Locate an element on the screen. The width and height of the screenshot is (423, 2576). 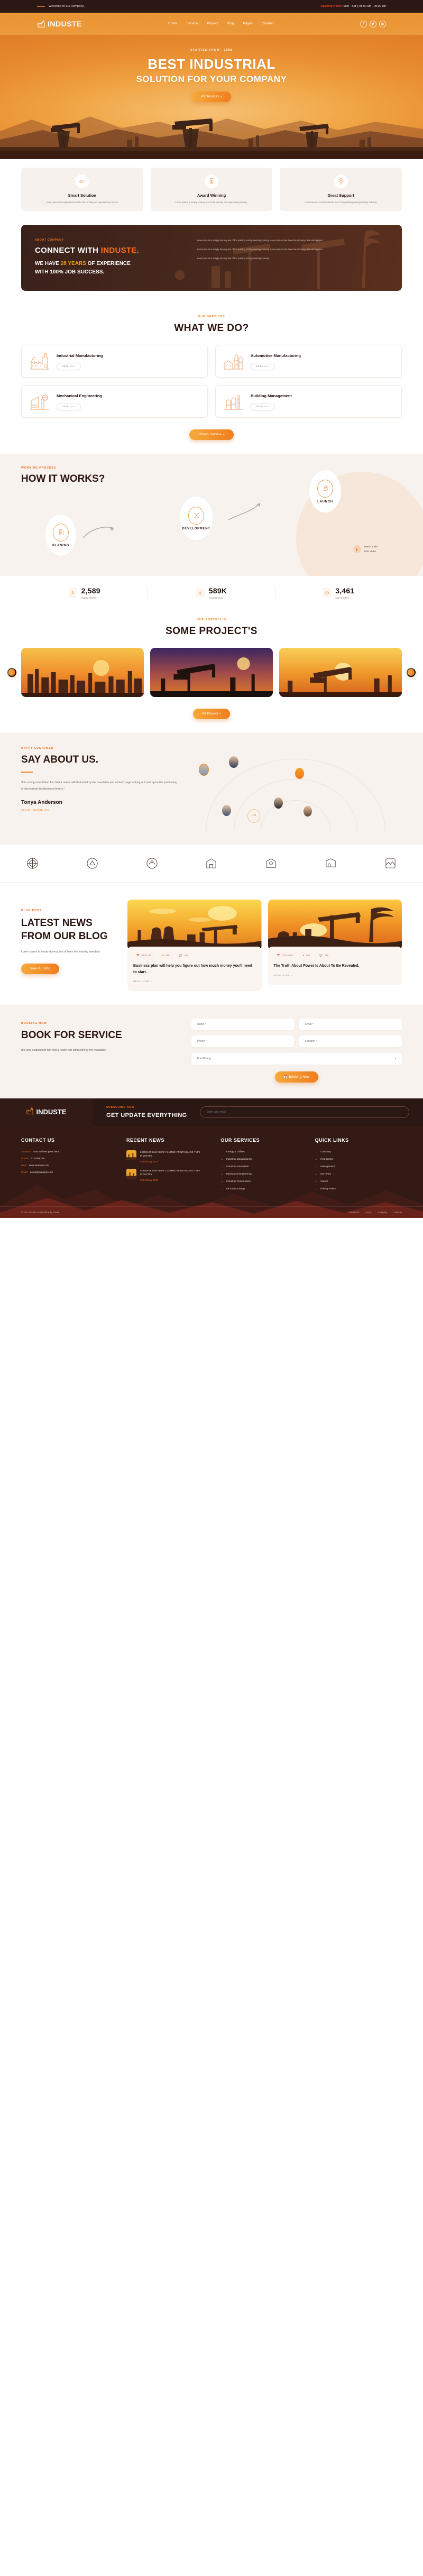
footer-bottom-link: Terms is located at coordinates (368, 1213).